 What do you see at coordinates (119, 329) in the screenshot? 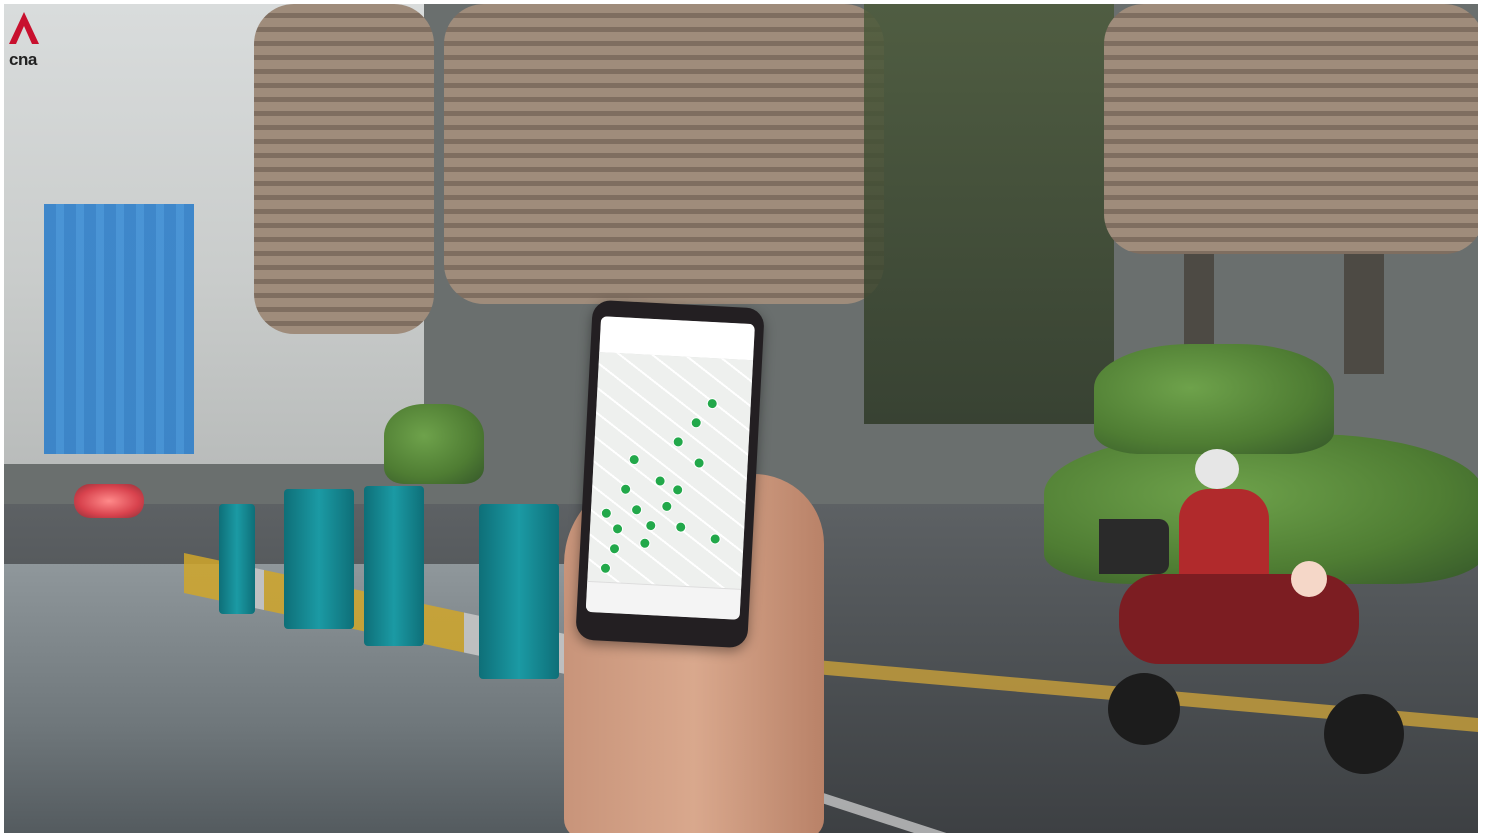
I see `blue-construction-building` at bounding box center [119, 329].